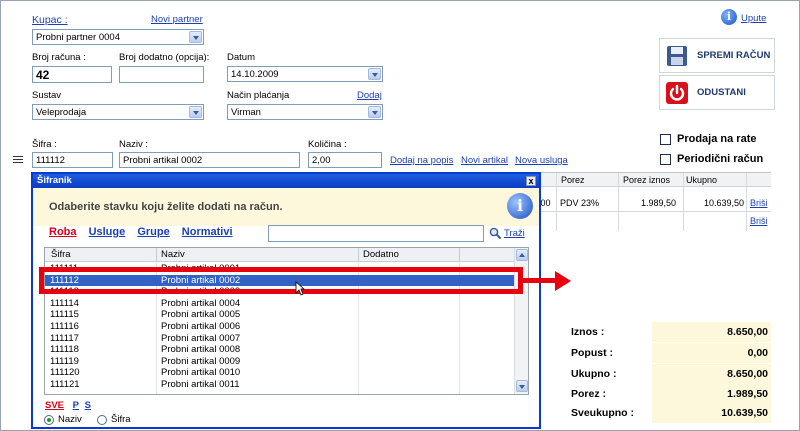 The width and height of the screenshot is (800, 431). What do you see at coordinates (280, 372) in the screenshot?
I see `table-row: 111120 Probni artikal 0010` at bounding box center [280, 372].